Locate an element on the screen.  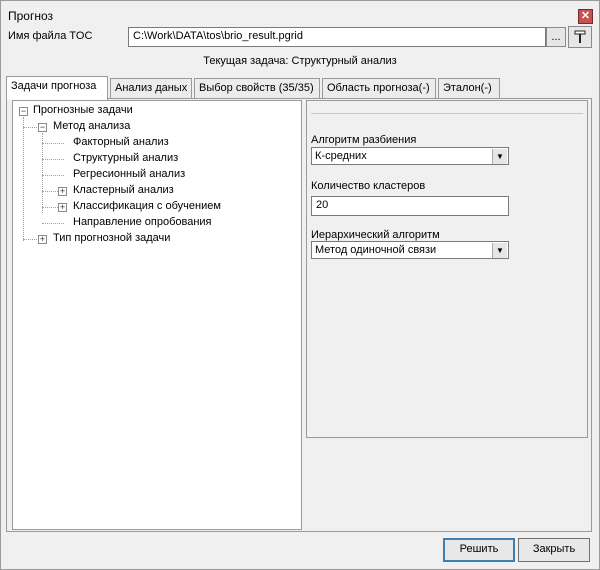
window-title: Прогноз is located at coordinates (31, 16).